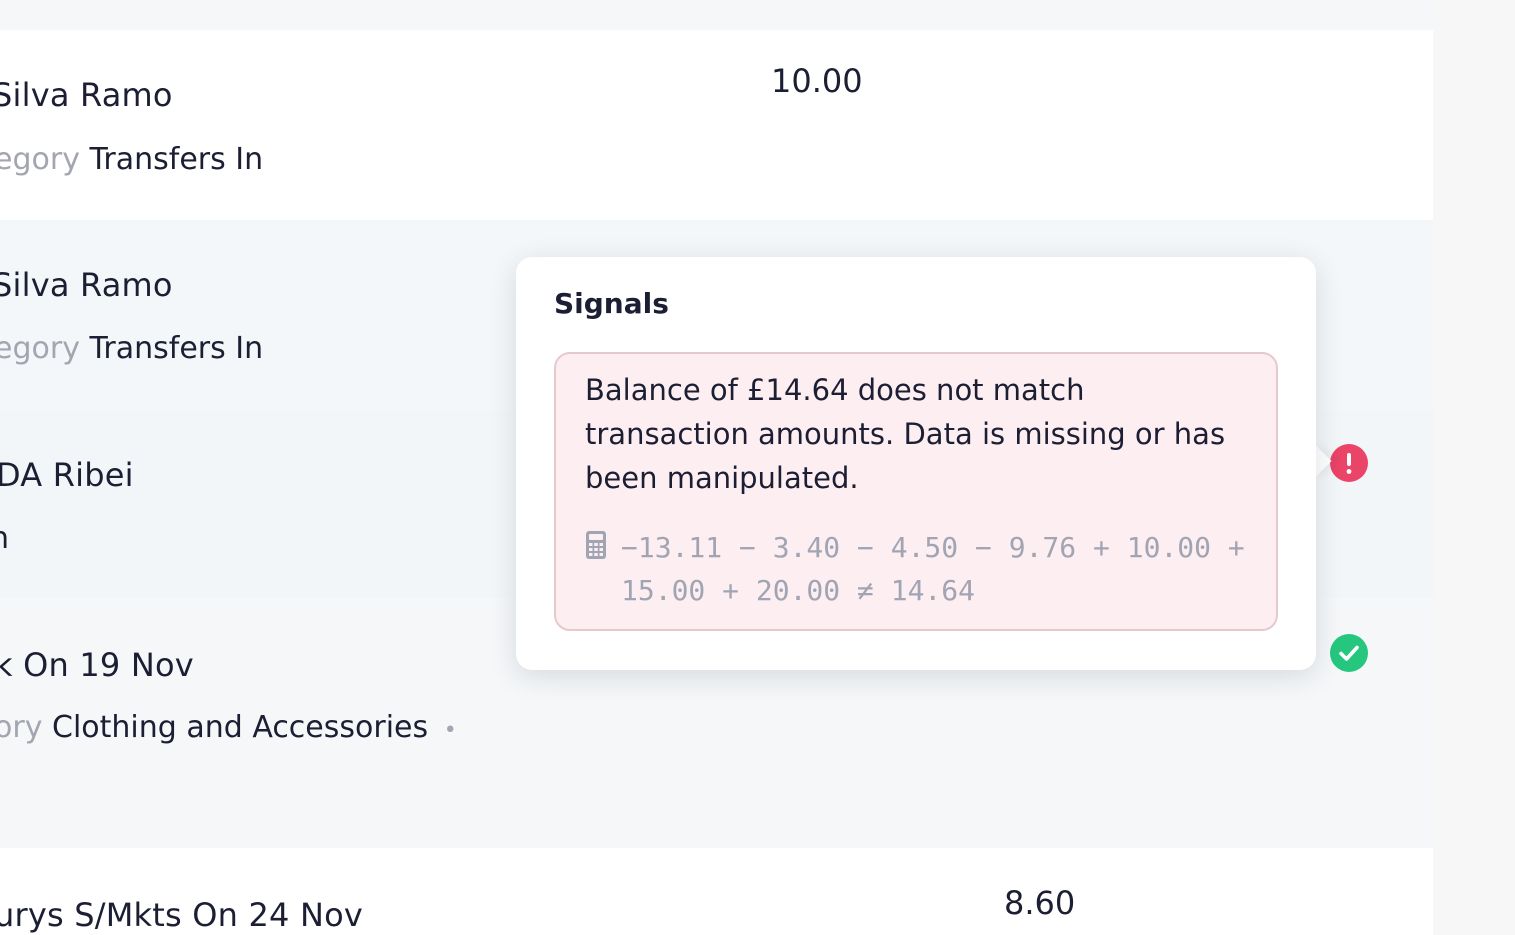  I want to click on table-row: urys S/Mkts On 24 Nov 8.60, so click(716, 891).